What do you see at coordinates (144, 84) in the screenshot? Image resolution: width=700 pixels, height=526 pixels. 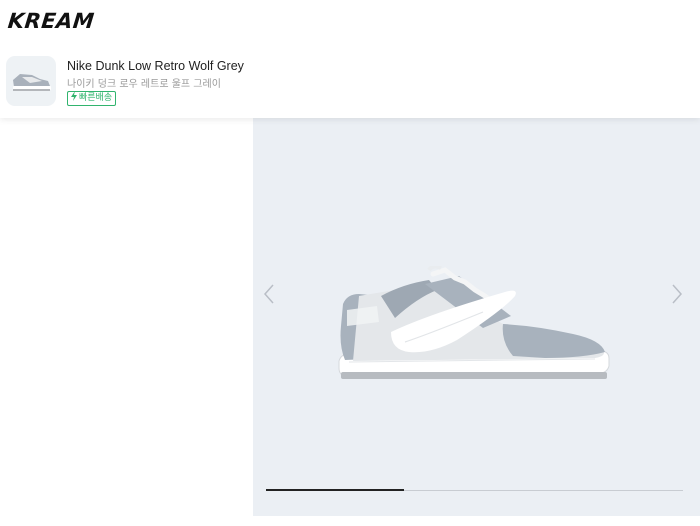 I see `product-name-korean: 나이키 덩크 로우 레트로 울프 그레이` at bounding box center [144, 84].